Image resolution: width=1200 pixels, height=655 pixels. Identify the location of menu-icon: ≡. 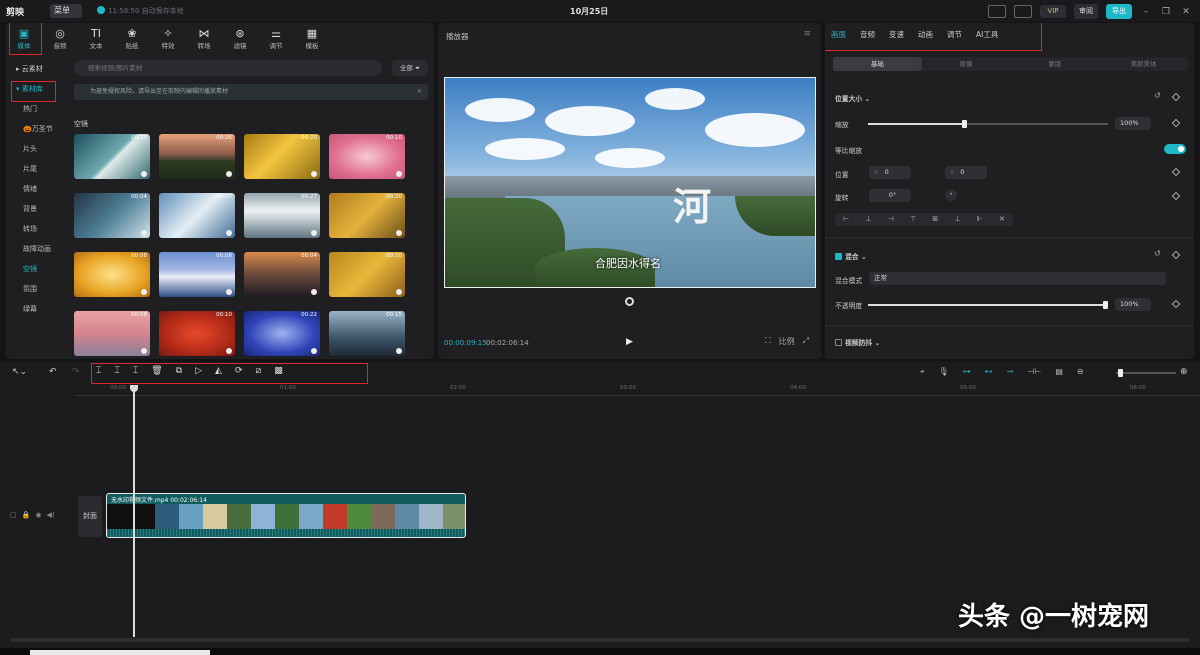
(807, 34).